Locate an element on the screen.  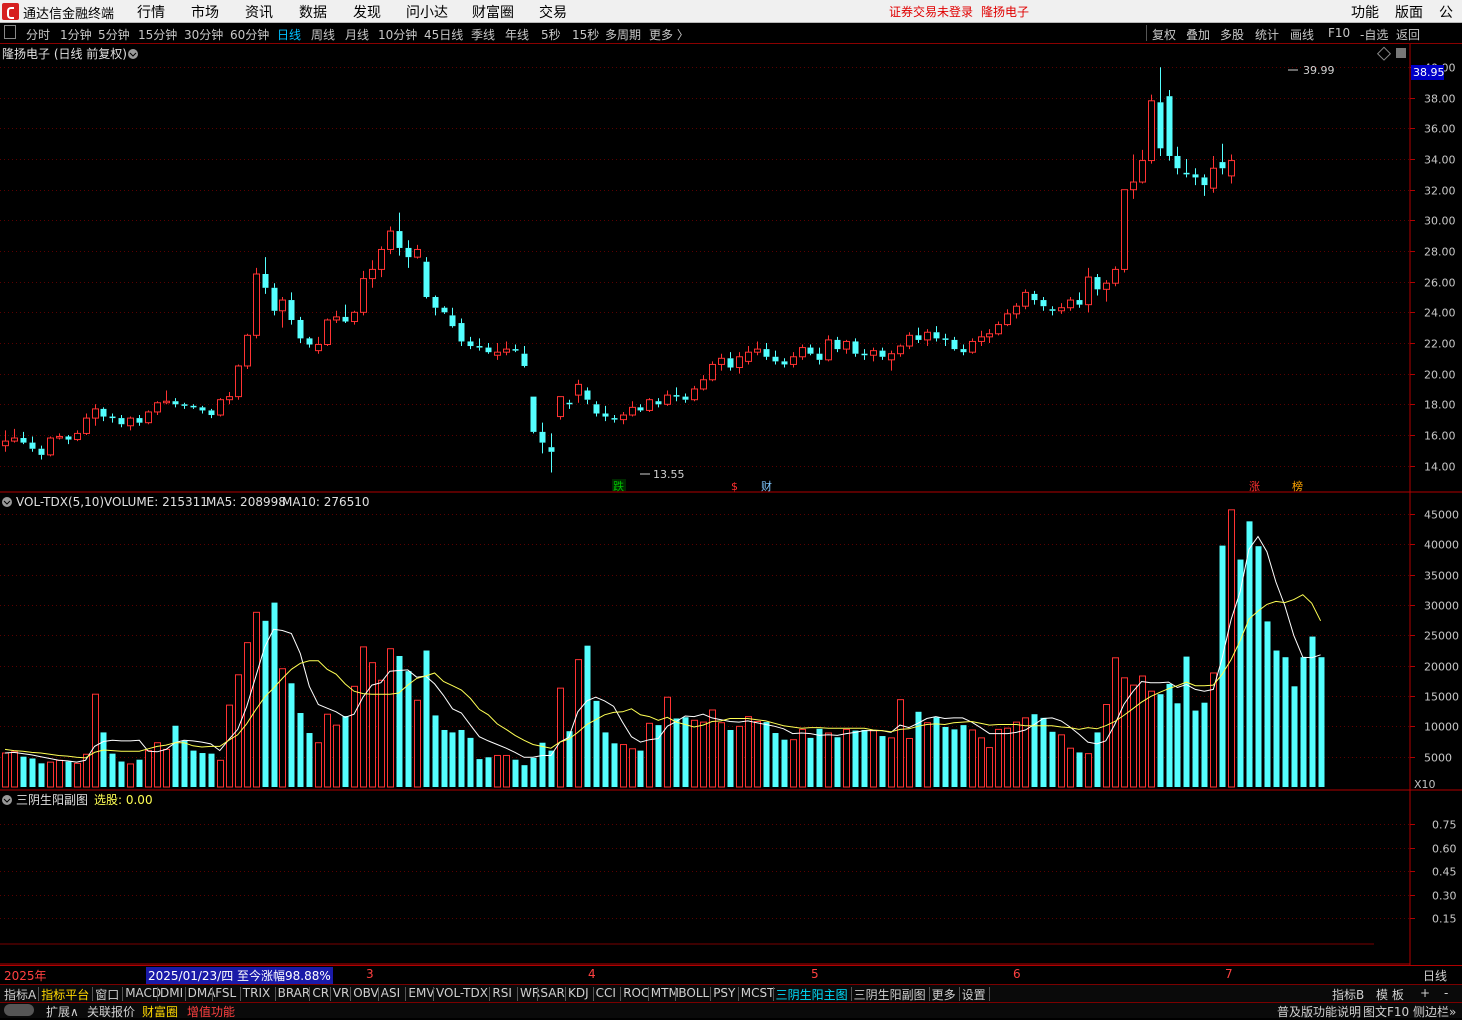
indicator-tab: PSY is located at coordinates (724, 993).